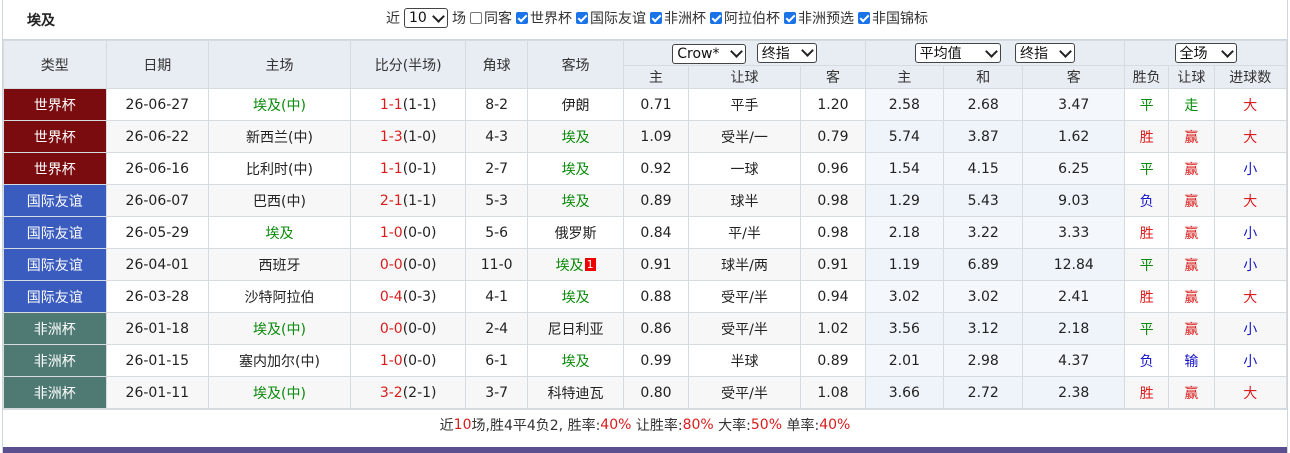 Image resolution: width=1290 pixels, height=453 pixels. What do you see at coordinates (698, 424) in the screenshot?
I see `summary-handicap-rate: 80%` at bounding box center [698, 424].